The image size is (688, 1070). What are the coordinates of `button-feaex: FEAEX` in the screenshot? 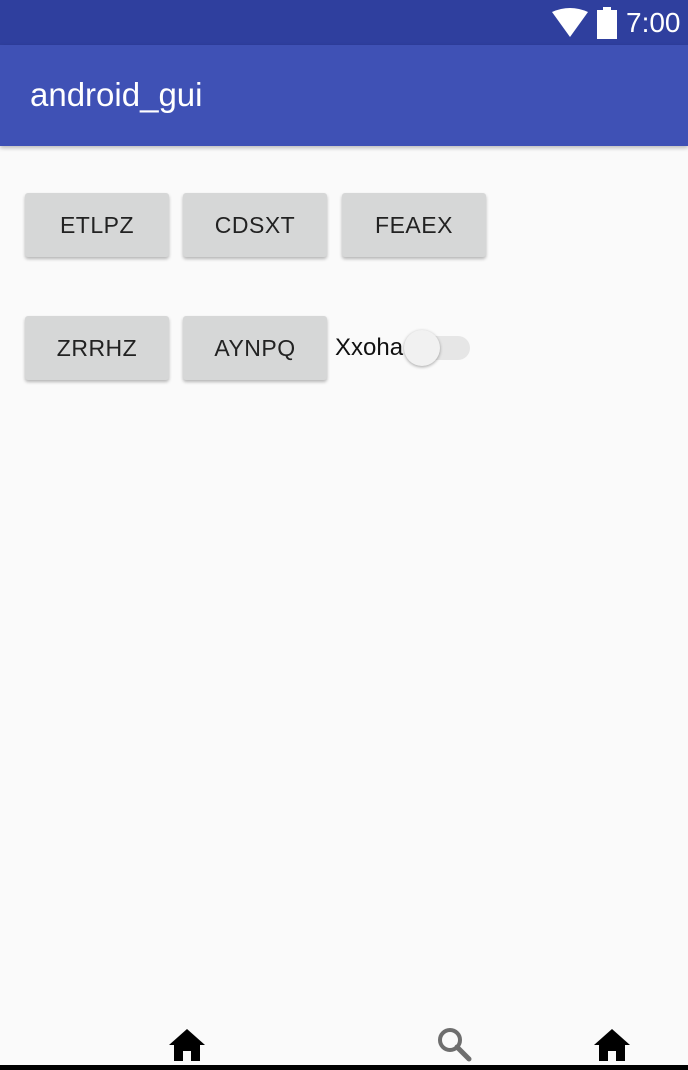 It's located at (414, 225).